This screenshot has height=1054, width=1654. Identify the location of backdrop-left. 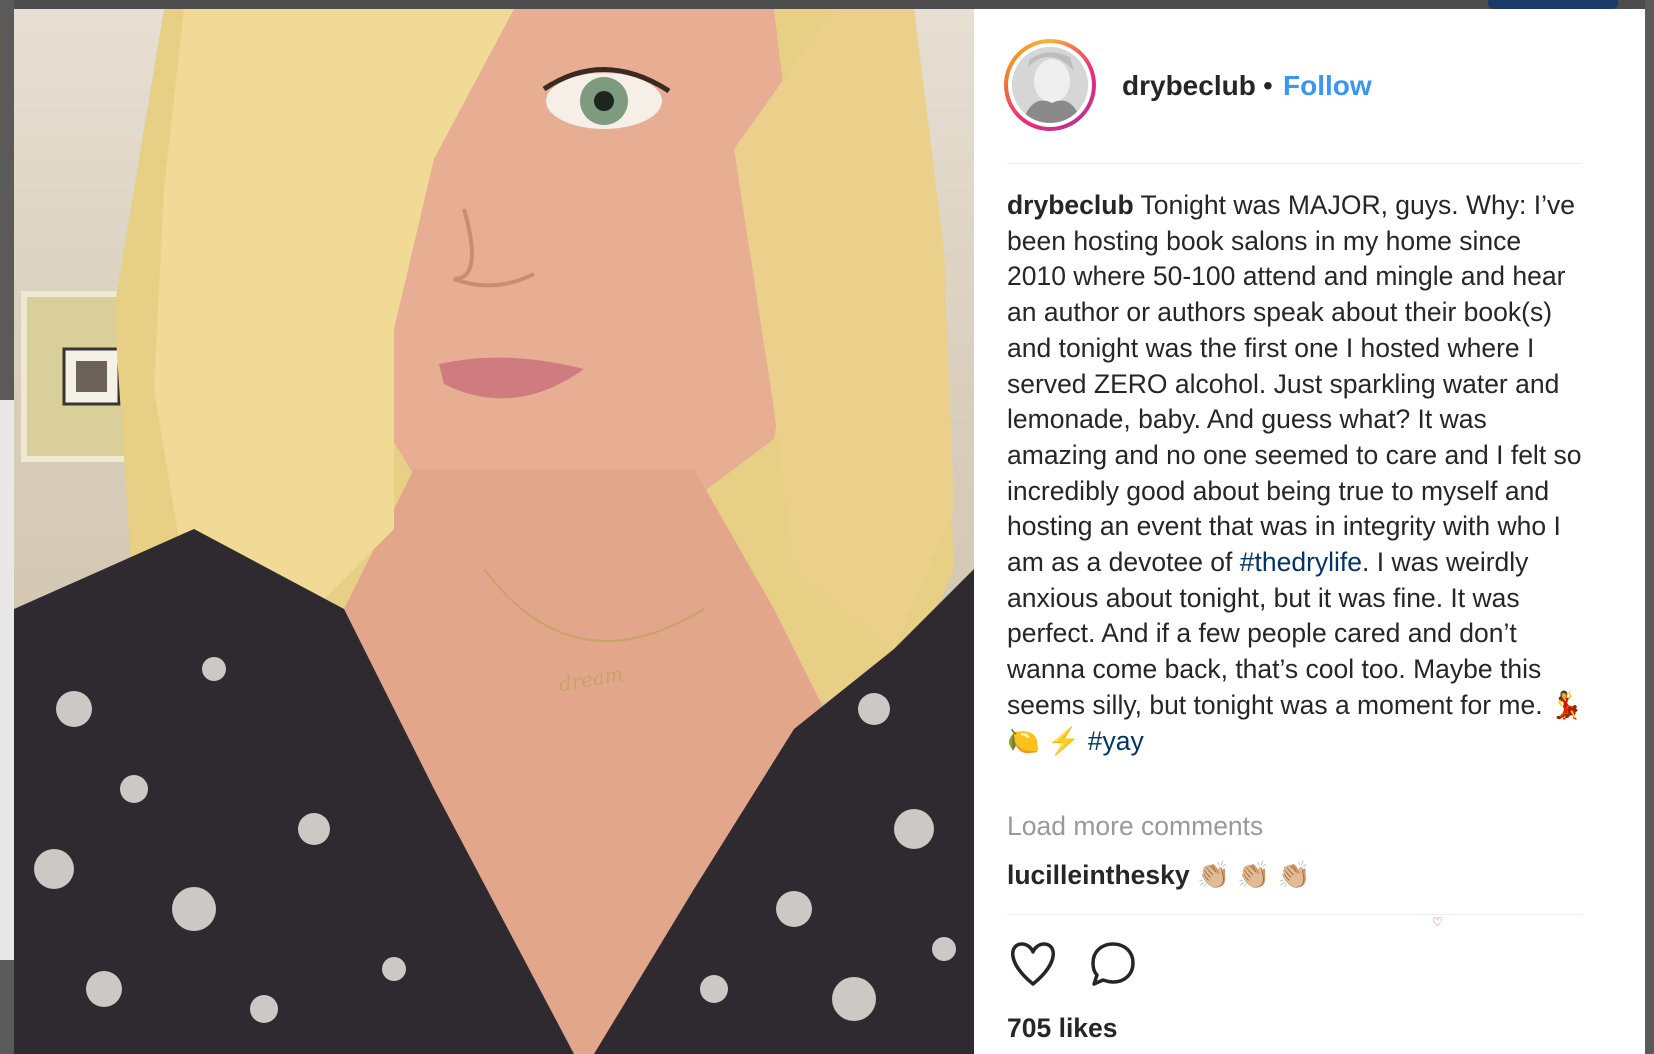
(7, 527).